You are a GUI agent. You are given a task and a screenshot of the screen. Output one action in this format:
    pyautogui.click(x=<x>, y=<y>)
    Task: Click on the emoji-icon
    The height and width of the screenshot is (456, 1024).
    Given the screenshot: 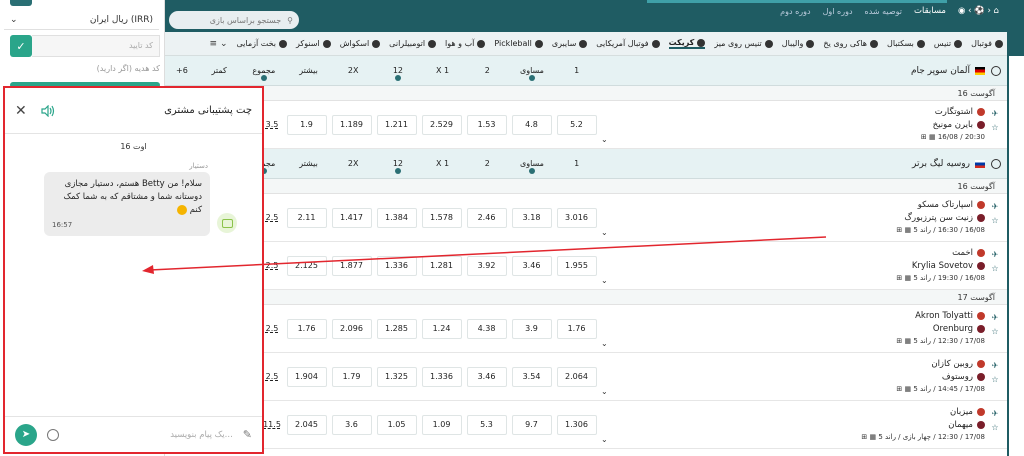 What is the action you would take?
    pyautogui.click(x=53, y=434)
    